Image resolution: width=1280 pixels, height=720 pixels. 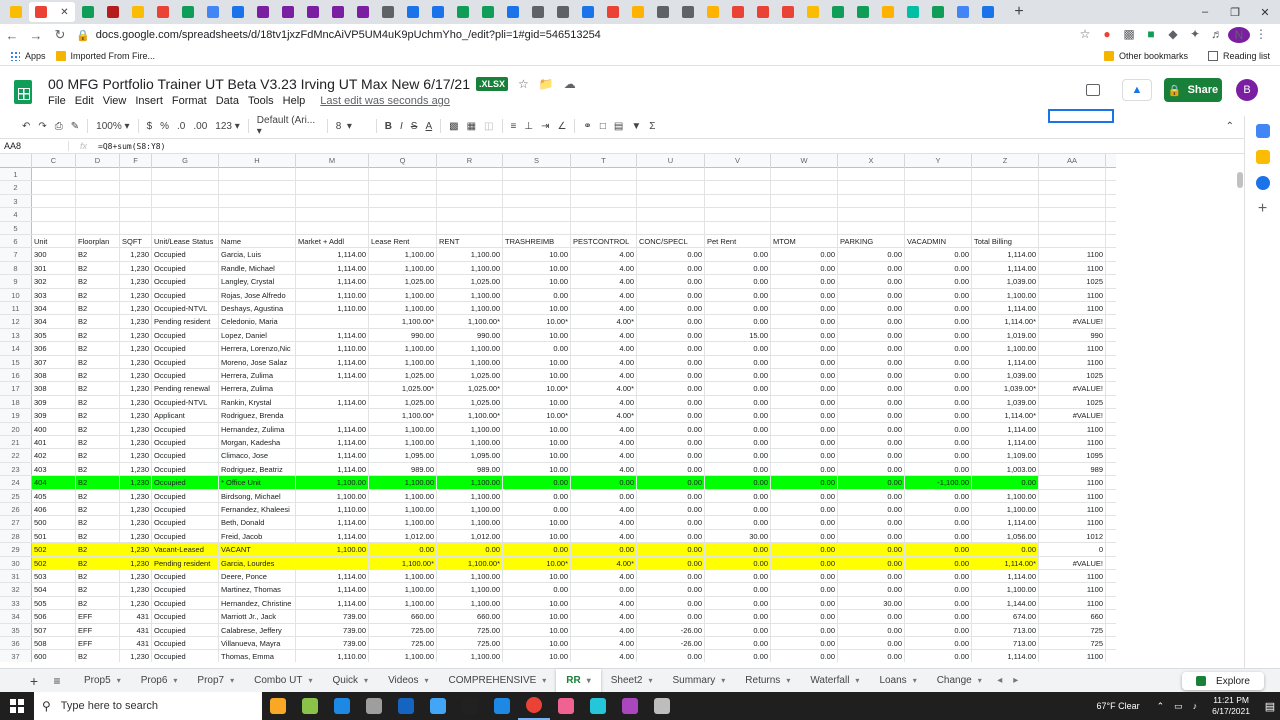 I want to click on cell-c4, so click(x=54, y=214).